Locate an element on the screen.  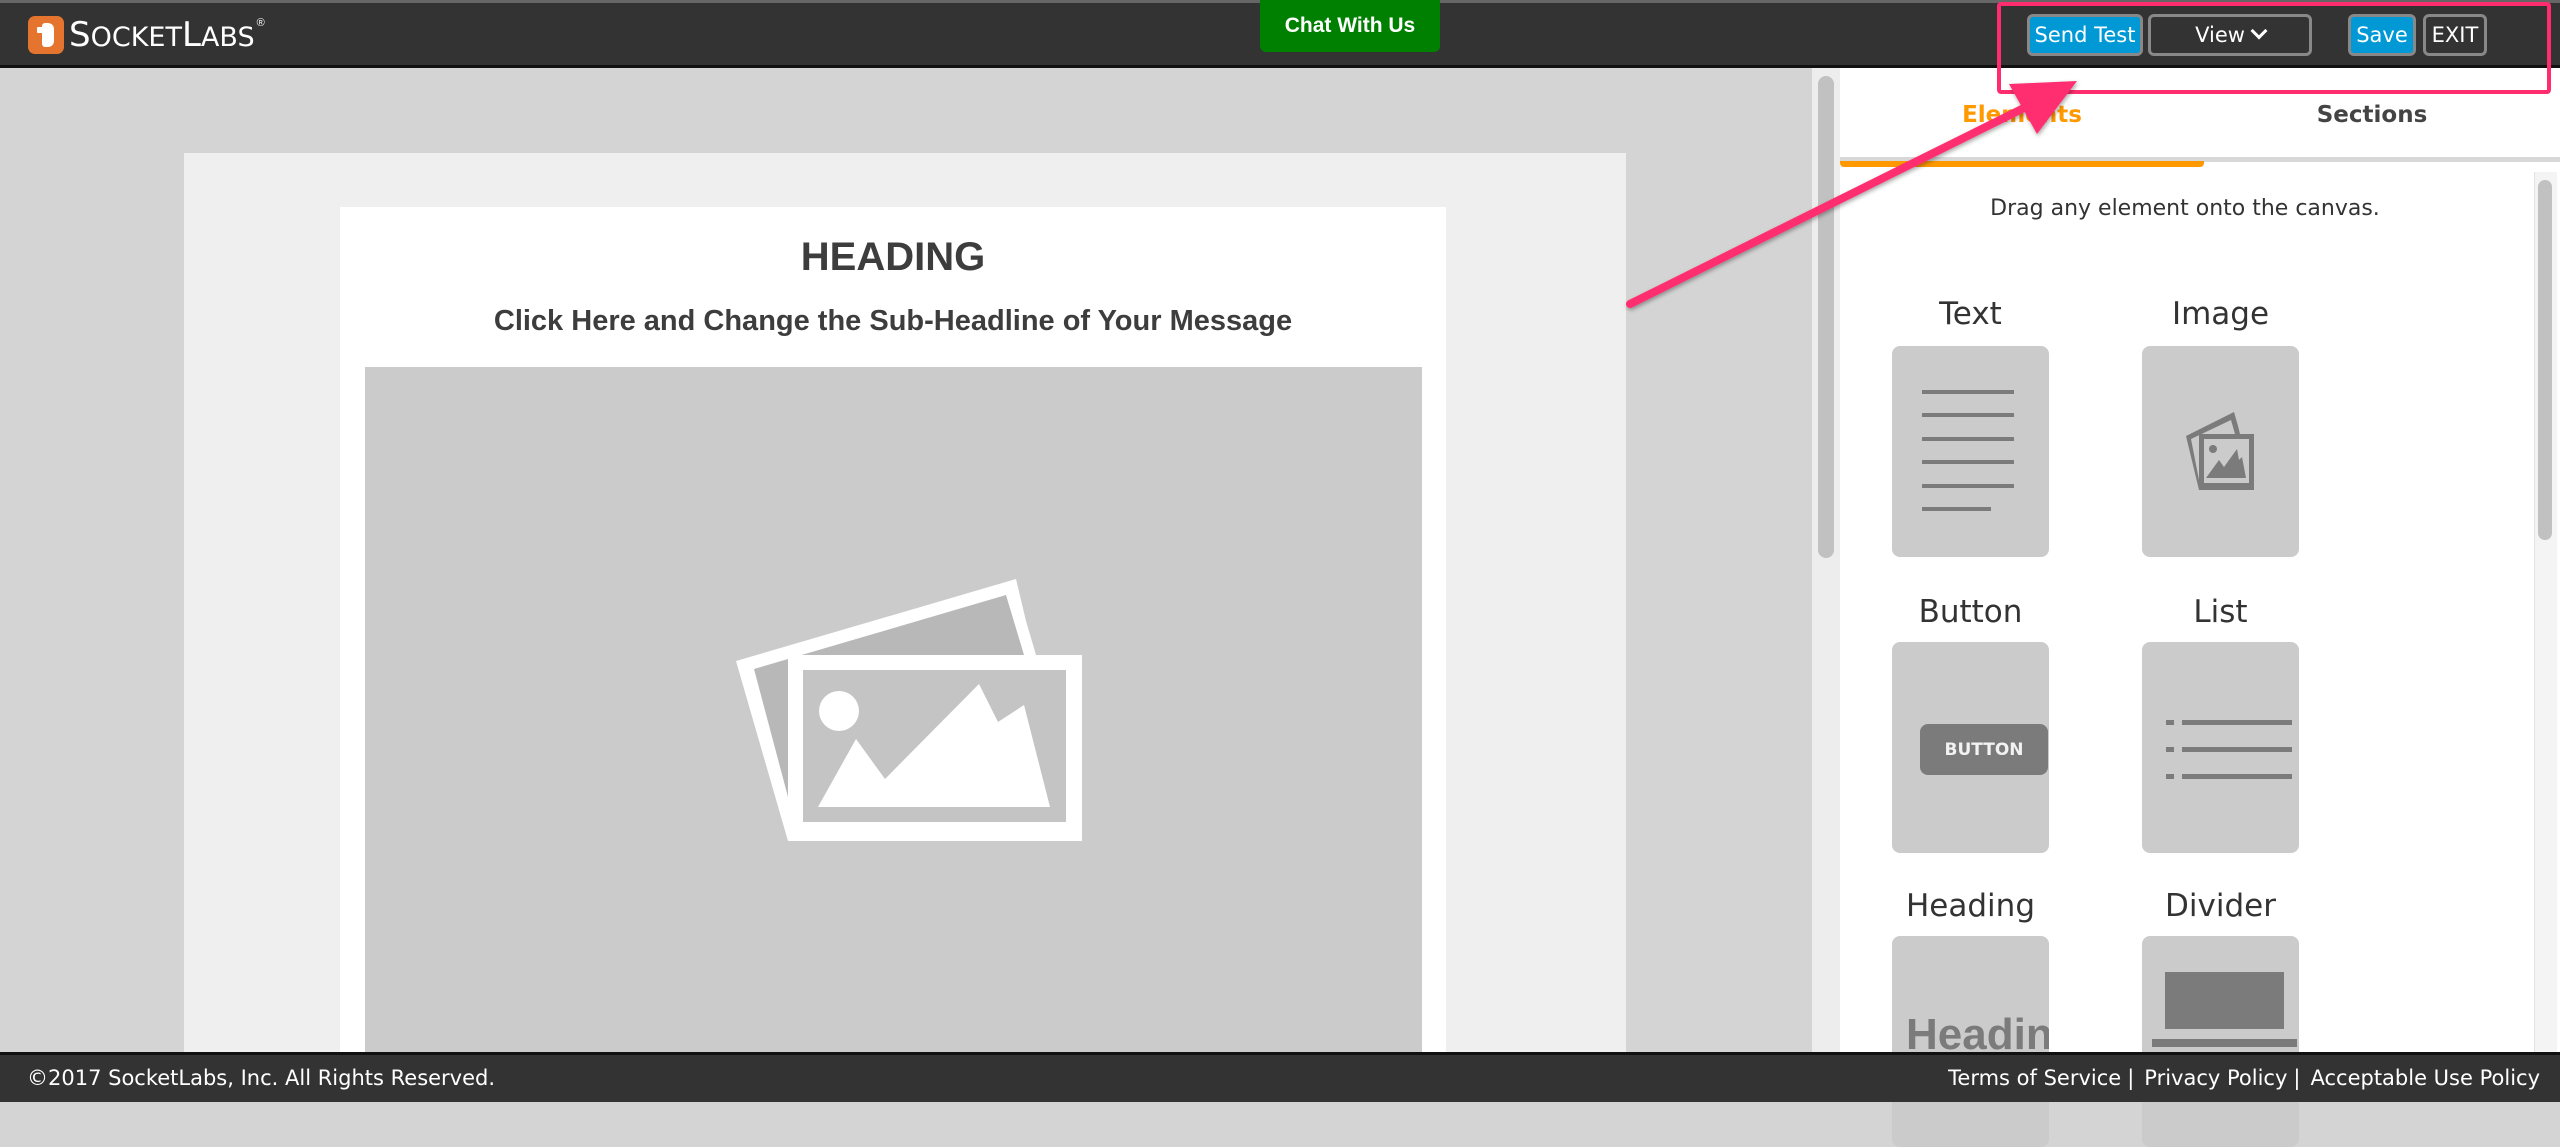
element-label-heading: Heading is located at coordinates (1970, 906).